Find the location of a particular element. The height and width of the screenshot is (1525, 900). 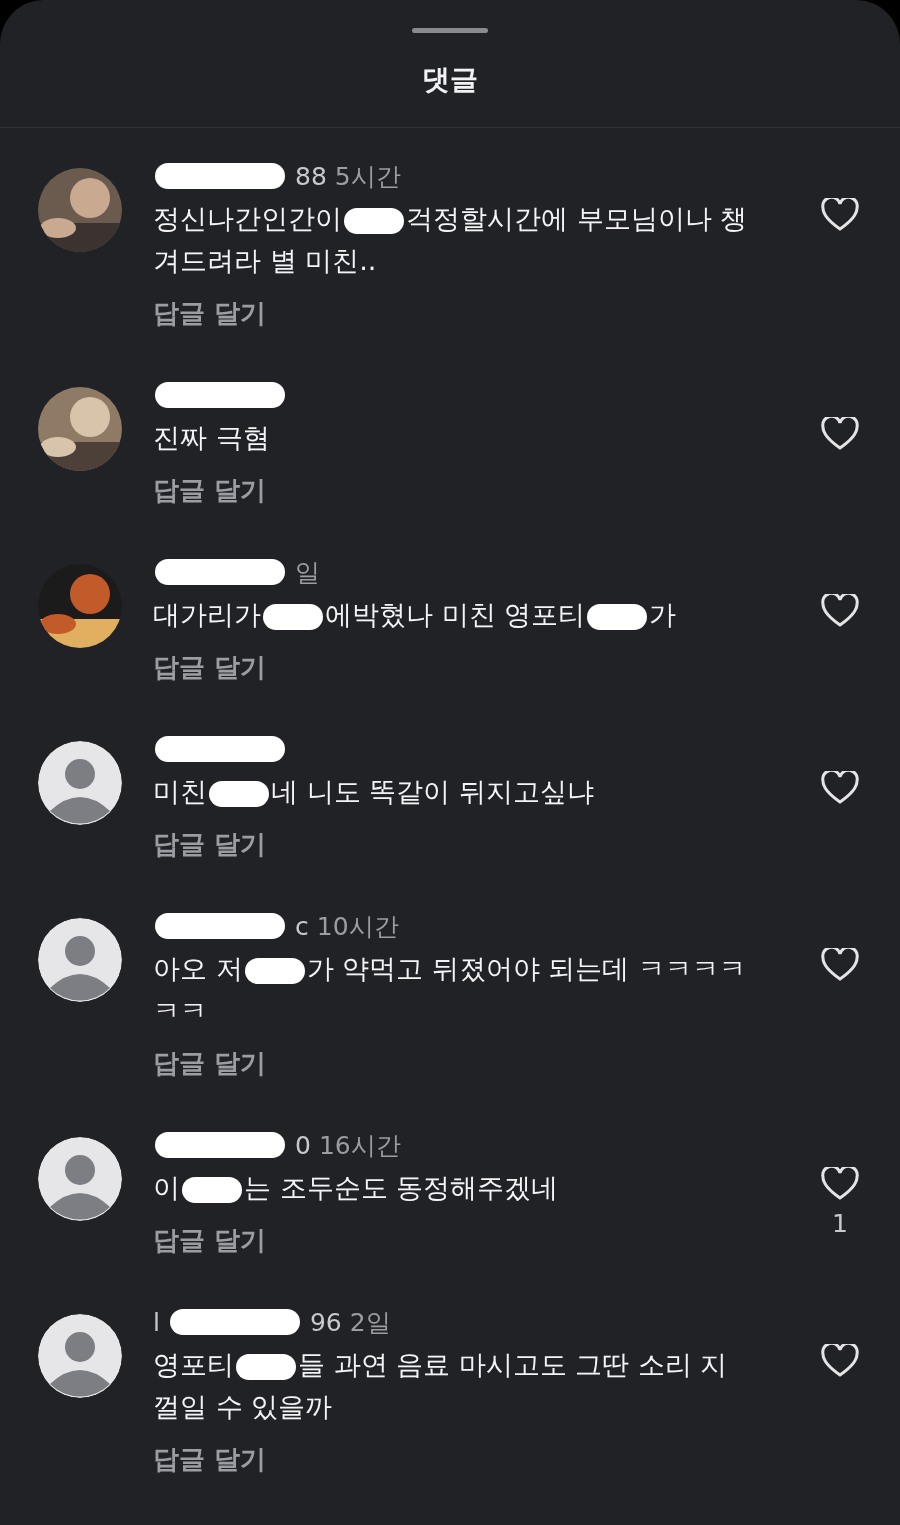

comment-text: 대가리가 에박혔나 미친 영포티 가 is located at coordinates (415, 615).